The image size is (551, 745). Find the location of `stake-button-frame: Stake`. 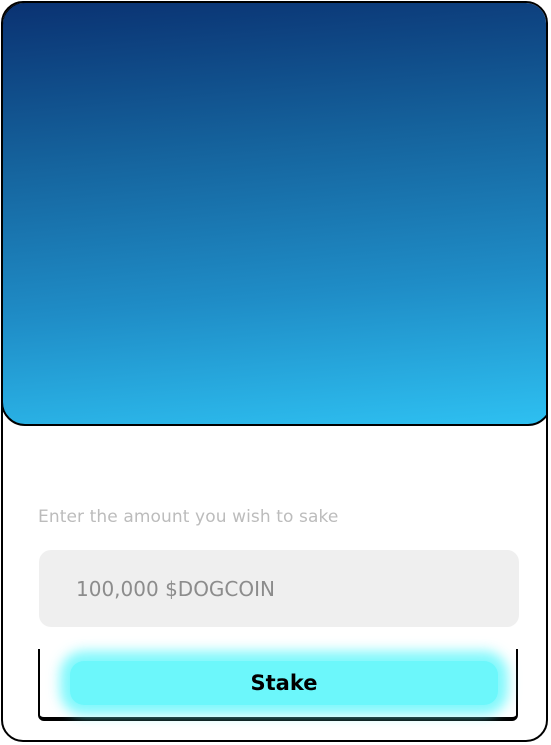

stake-button-frame: Stake is located at coordinates (278, 685).